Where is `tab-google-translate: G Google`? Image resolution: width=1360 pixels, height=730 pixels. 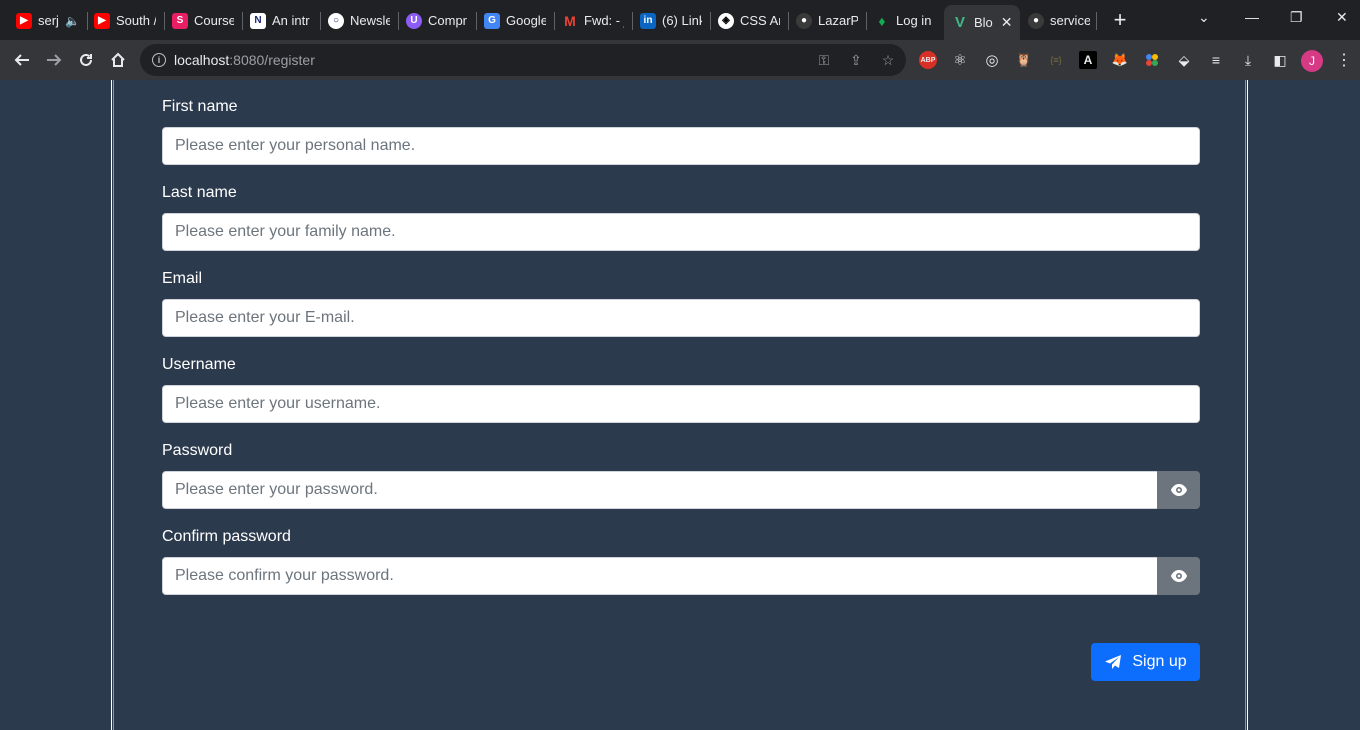 tab-google-translate: G Google is located at coordinates (515, 20).